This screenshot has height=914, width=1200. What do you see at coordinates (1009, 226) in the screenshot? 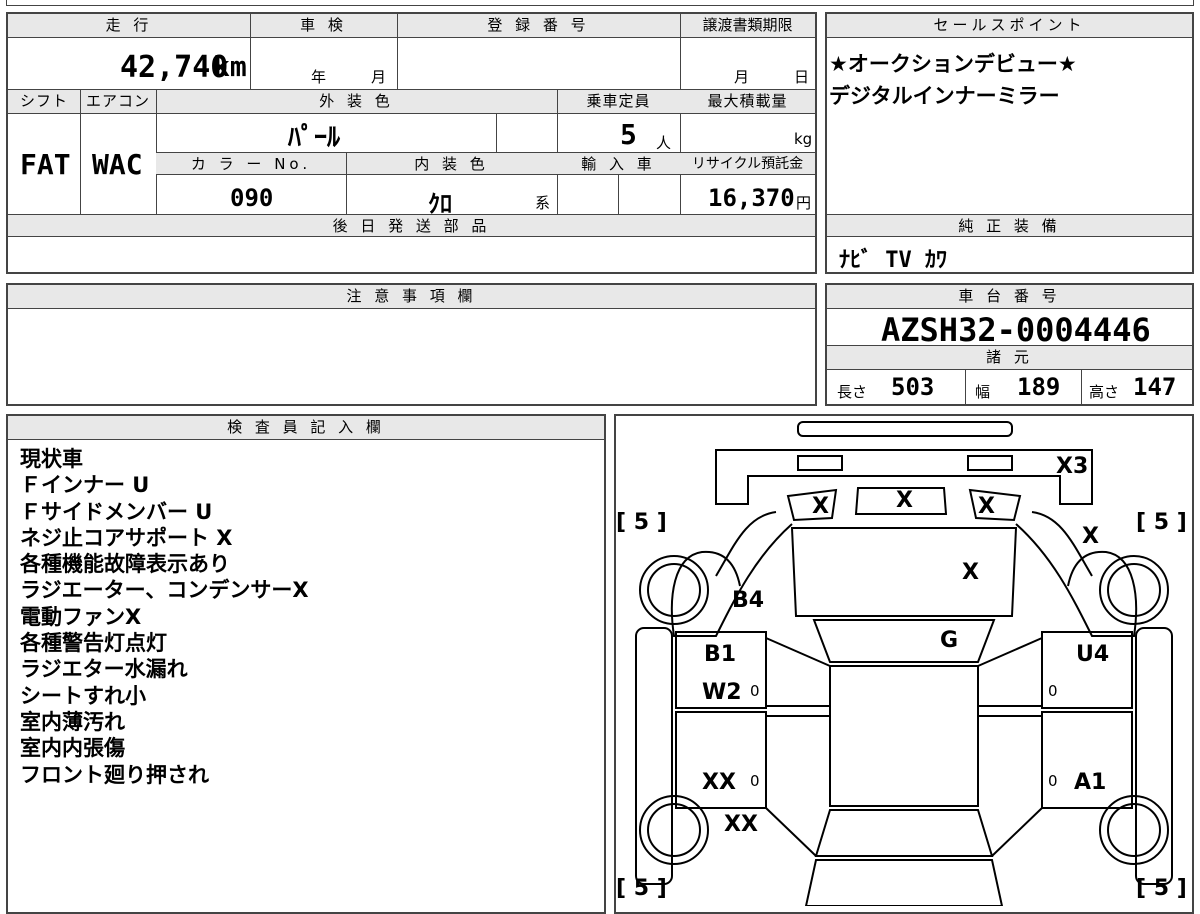
I see `genuine-equipment-header: 純 正 装 備` at bounding box center [1009, 226].